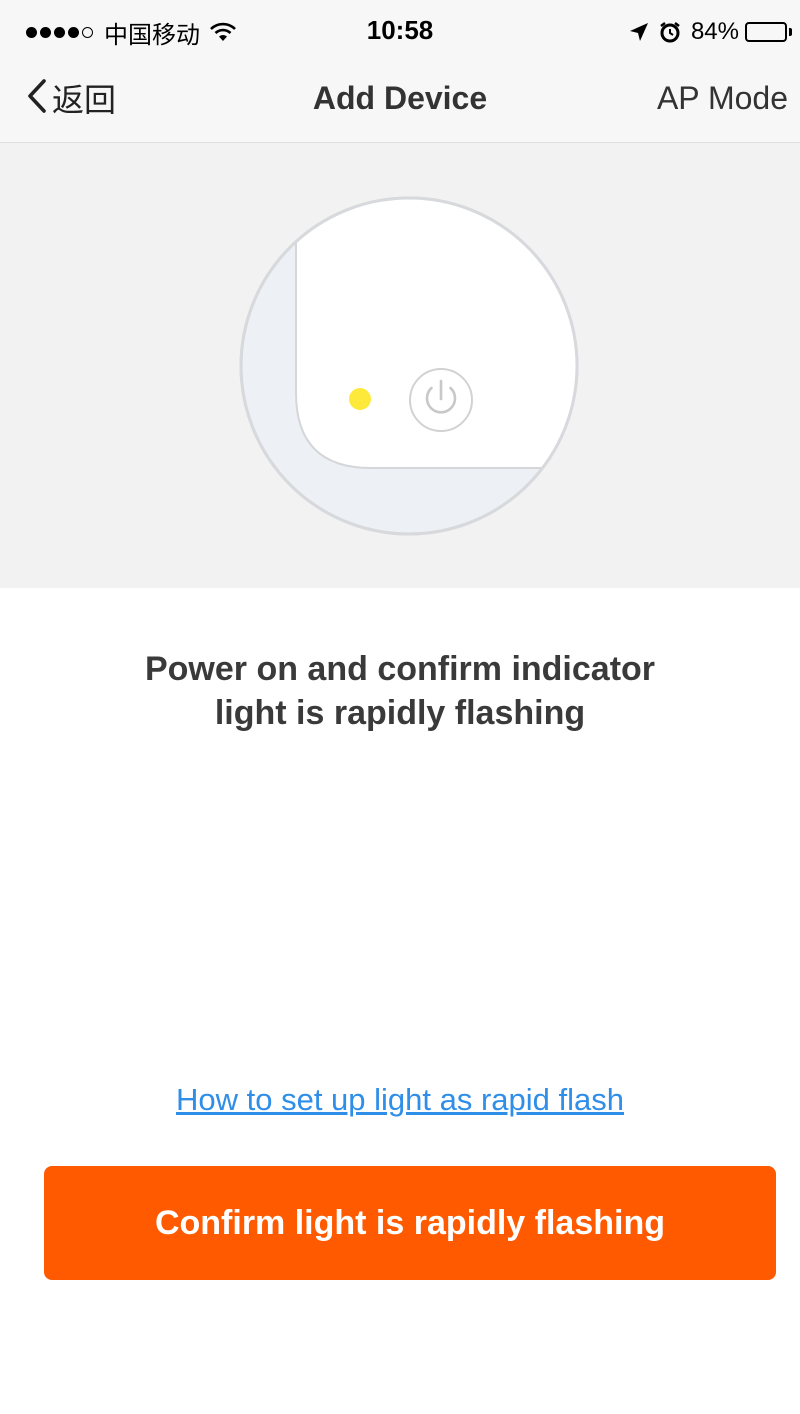 The width and height of the screenshot is (800, 1414). I want to click on instruction-line-2: light is rapidly flashing, so click(400, 713).